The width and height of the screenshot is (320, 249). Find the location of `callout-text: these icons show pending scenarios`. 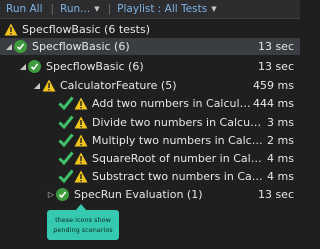

callout-text: these icons show pending scenarios is located at coordinates (83, 225).